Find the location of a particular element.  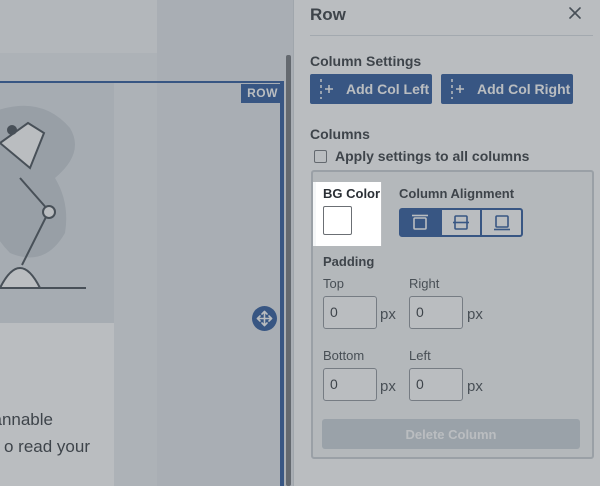

apply-all-checkbox is located at coordinates (320, 156).